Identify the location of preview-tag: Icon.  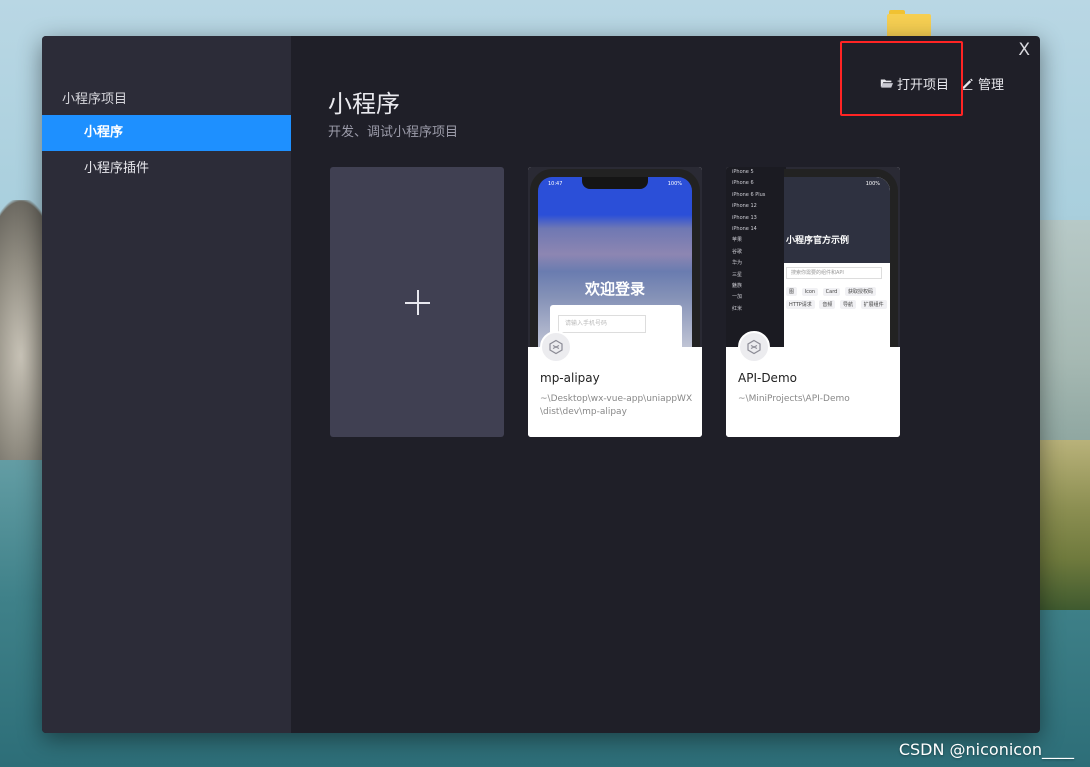
(810, 292).